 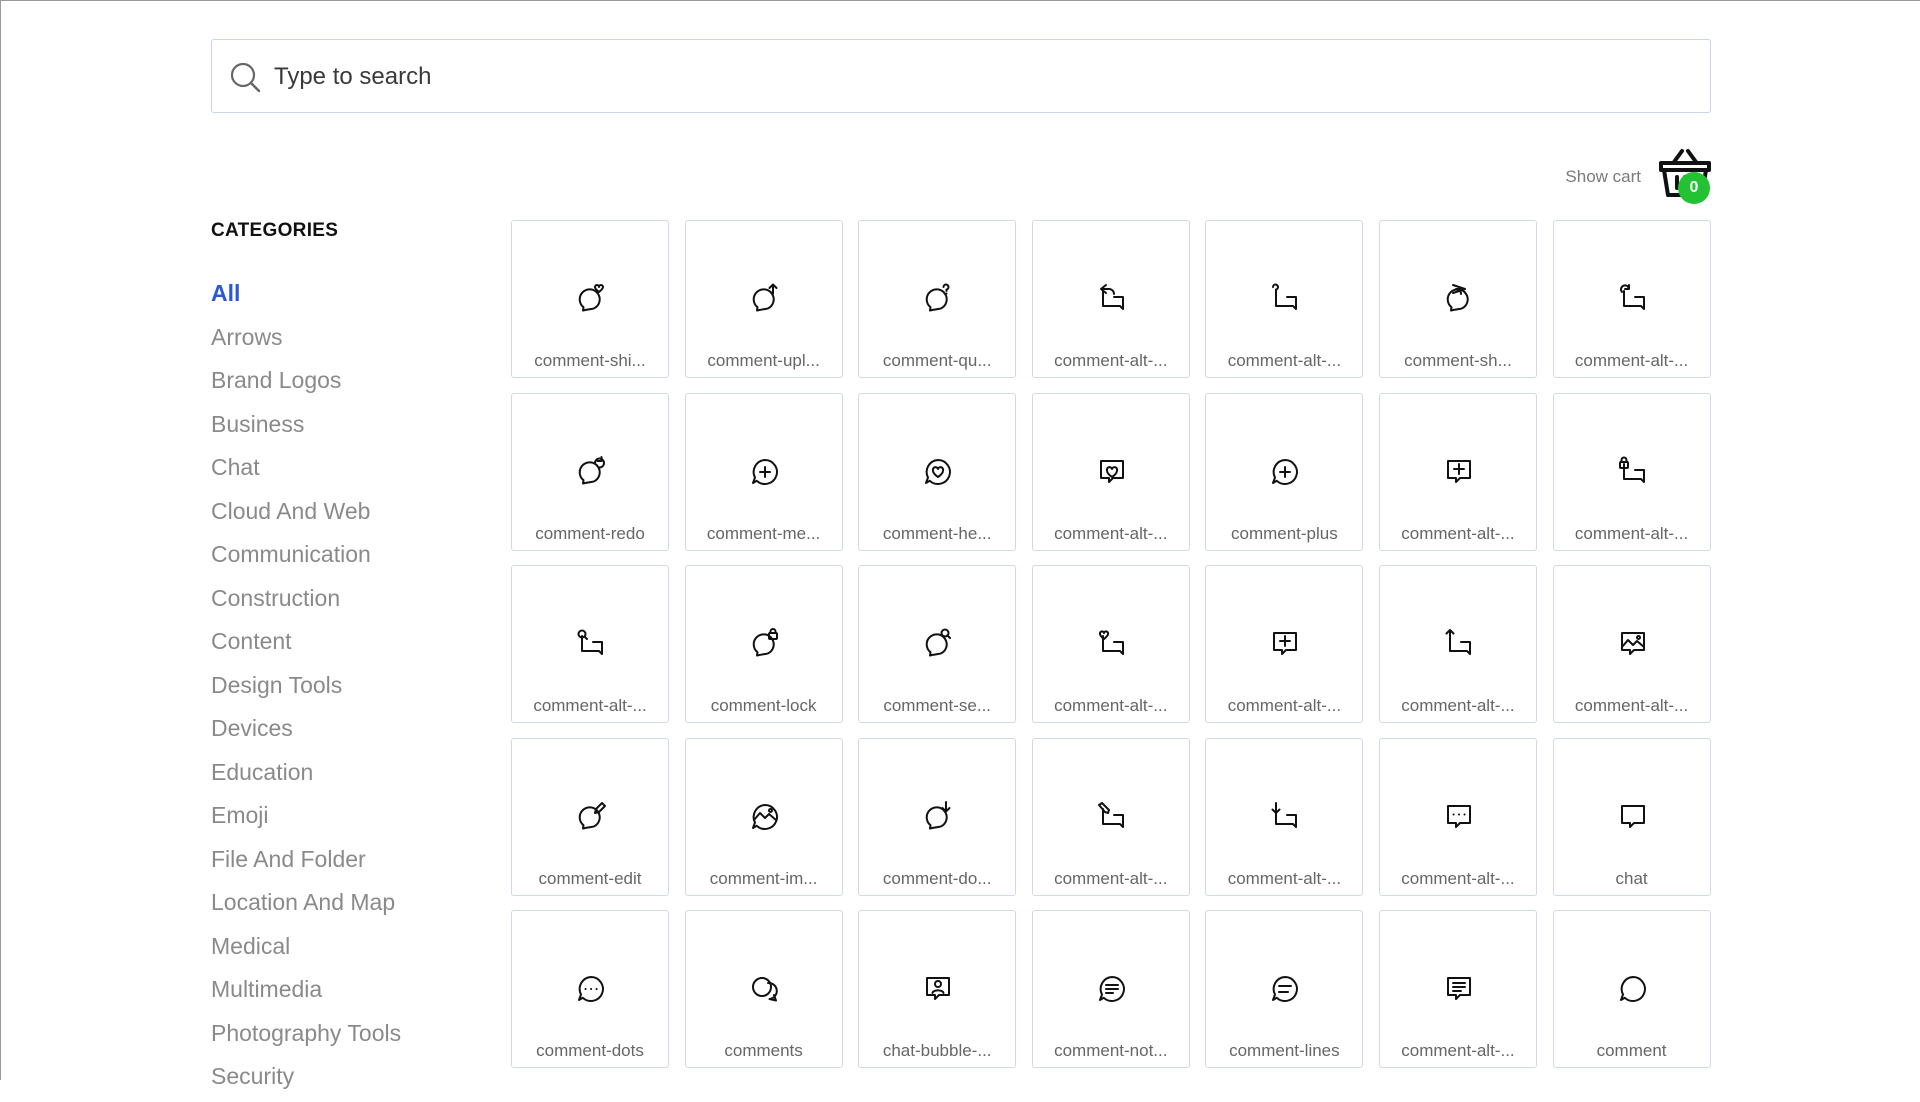 I want to click on comment-round-edit-icon, so click(x=591, y=817).